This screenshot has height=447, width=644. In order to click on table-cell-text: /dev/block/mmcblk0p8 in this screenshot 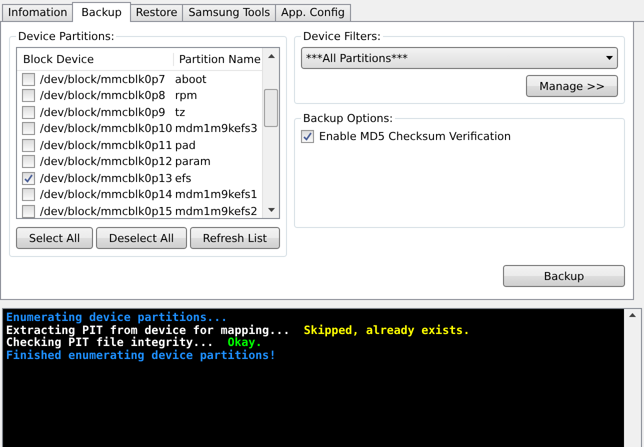, I will do `click(103, 95)`.